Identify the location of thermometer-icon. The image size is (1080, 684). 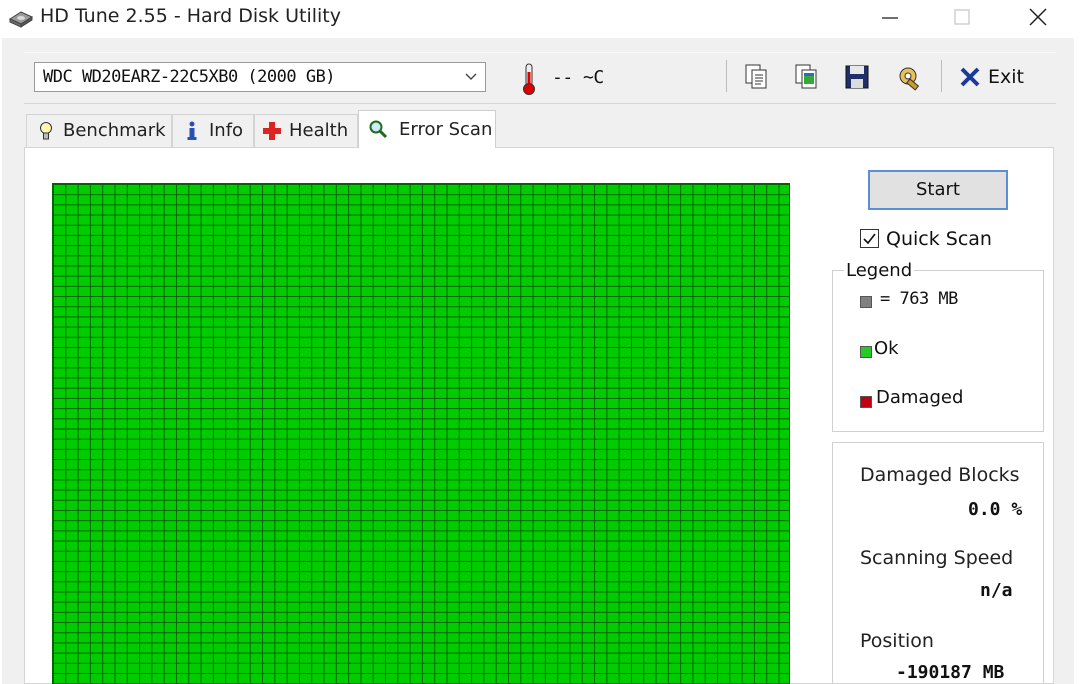
(529, 79).